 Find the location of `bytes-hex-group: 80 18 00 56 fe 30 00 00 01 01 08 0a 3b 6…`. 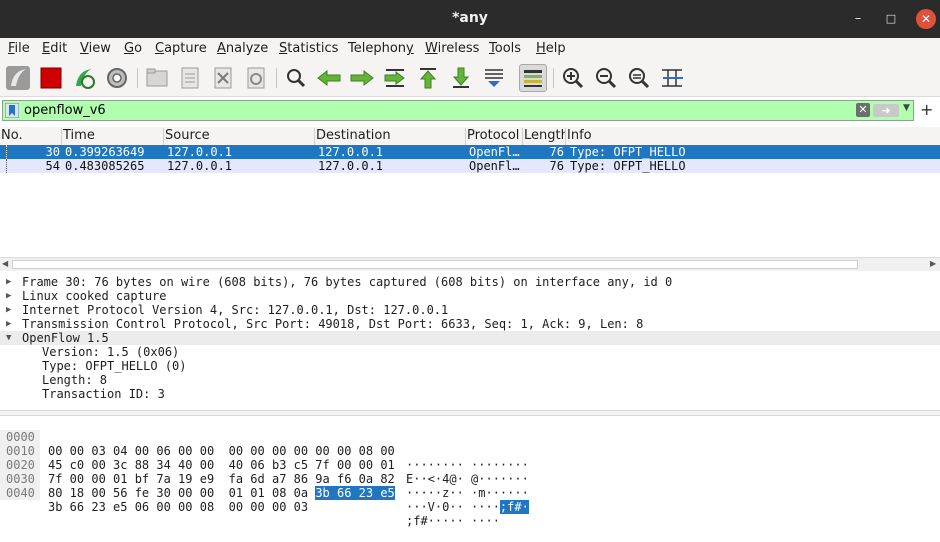

bytes-hex-group: 80 18 00 56 fe 30 00 00 01 01 08 0a 3b 6… is located at coordinates (221, 493).